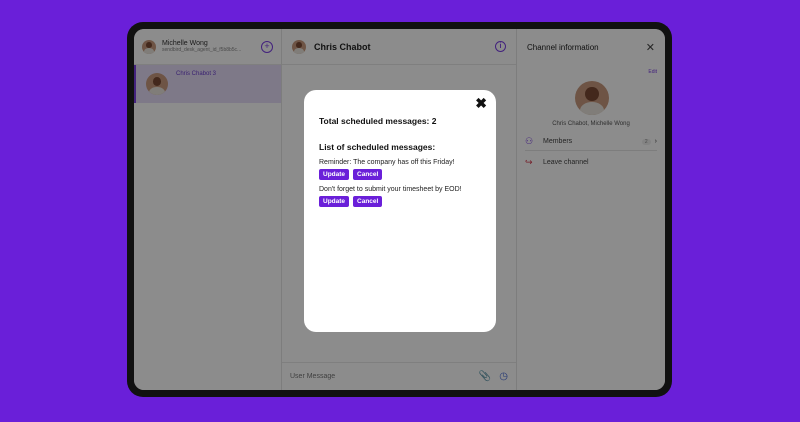  I want to click on total-scheduled-title: Total scheduled messages: 2, so click(378, 121).